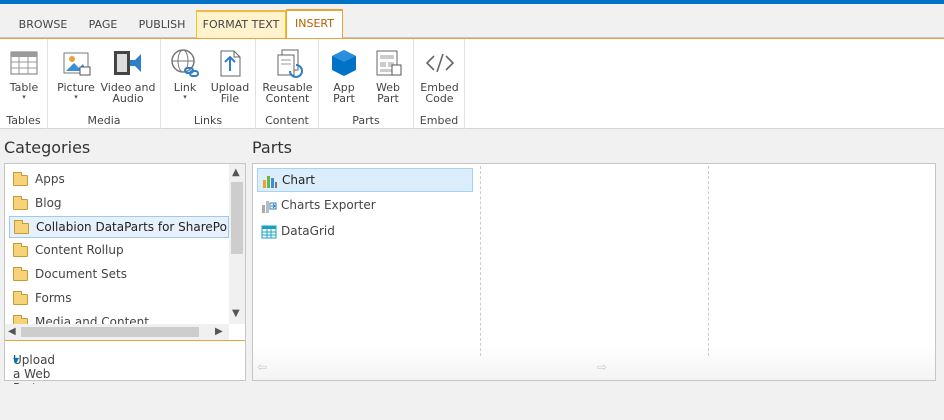 The height and width of the screenshot is (420, 944). I want to click on link-button: Link ▾, so click(185, 72).